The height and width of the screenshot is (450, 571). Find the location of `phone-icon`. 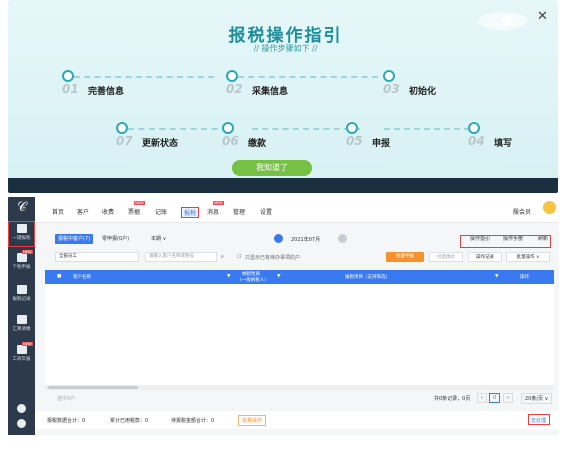

phone-icon is located at coordinates (21, 408).